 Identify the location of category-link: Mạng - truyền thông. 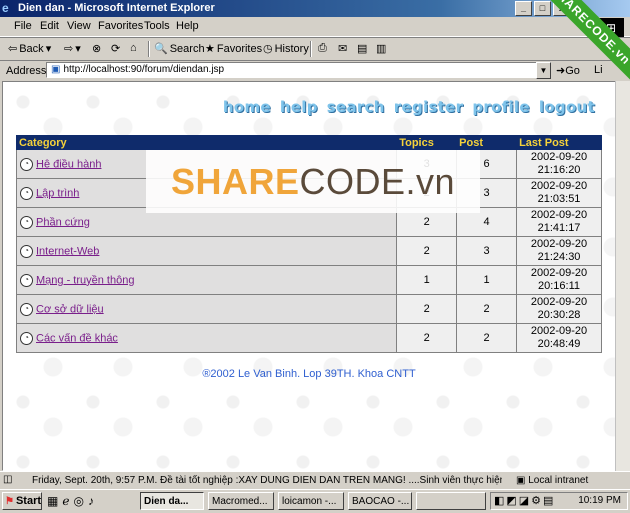
(85, 280).